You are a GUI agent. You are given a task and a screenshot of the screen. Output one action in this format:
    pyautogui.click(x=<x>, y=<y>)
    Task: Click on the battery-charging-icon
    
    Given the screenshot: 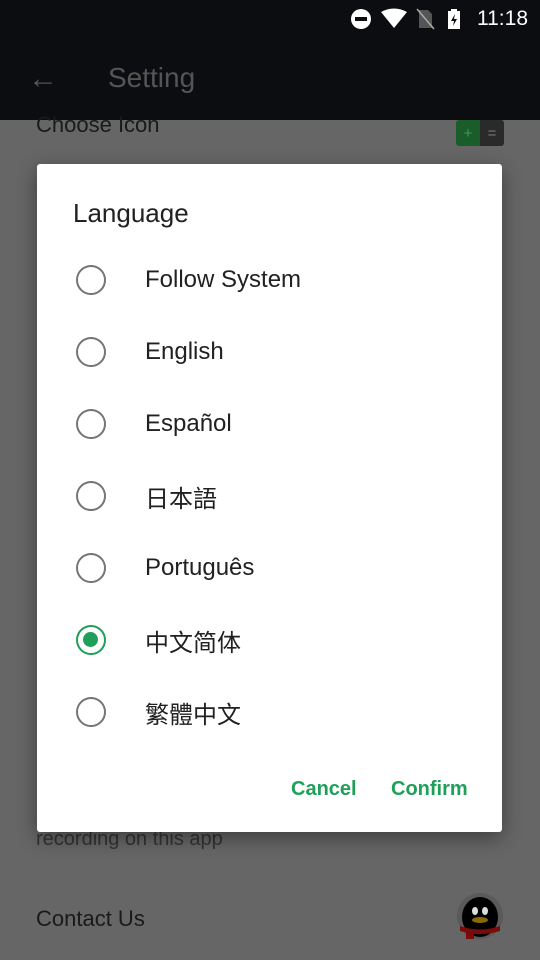 What is the action you would take?
    pyautogui.click(x=454, y=19)
    